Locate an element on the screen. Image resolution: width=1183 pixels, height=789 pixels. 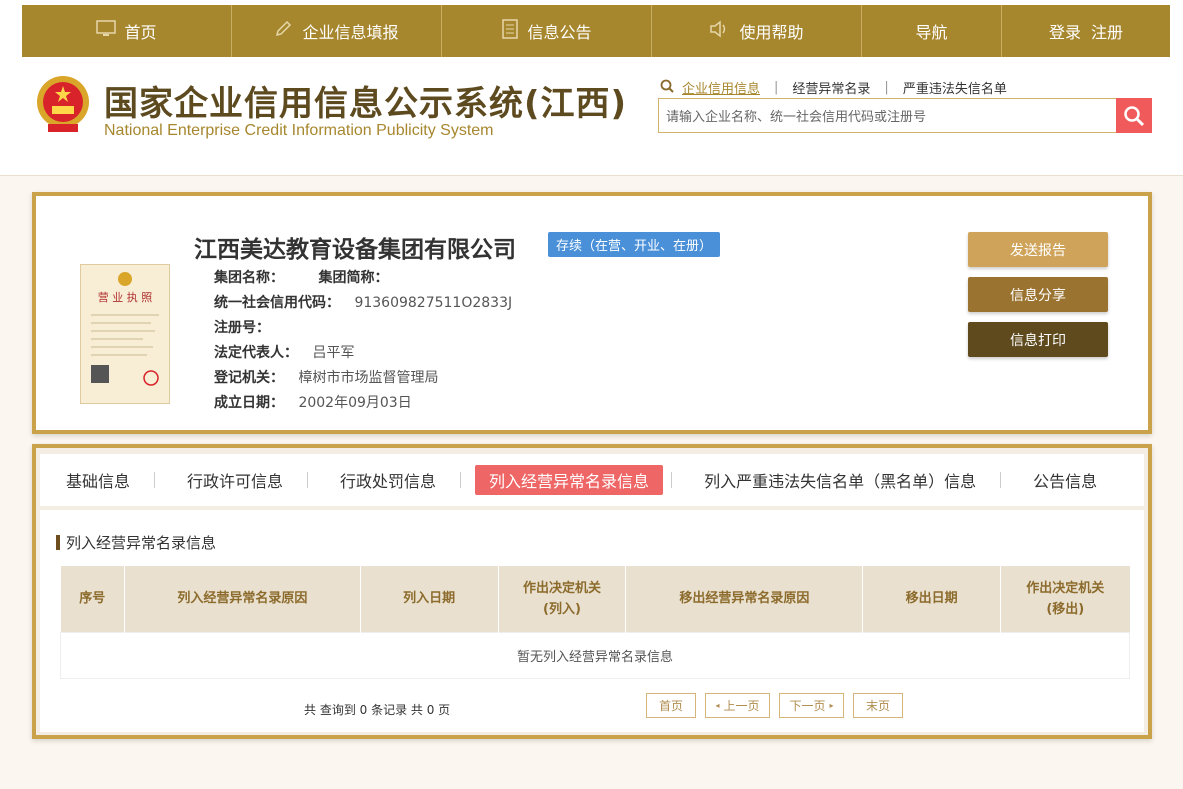
login-link: 登录 is located at coordinates (1065, 31).